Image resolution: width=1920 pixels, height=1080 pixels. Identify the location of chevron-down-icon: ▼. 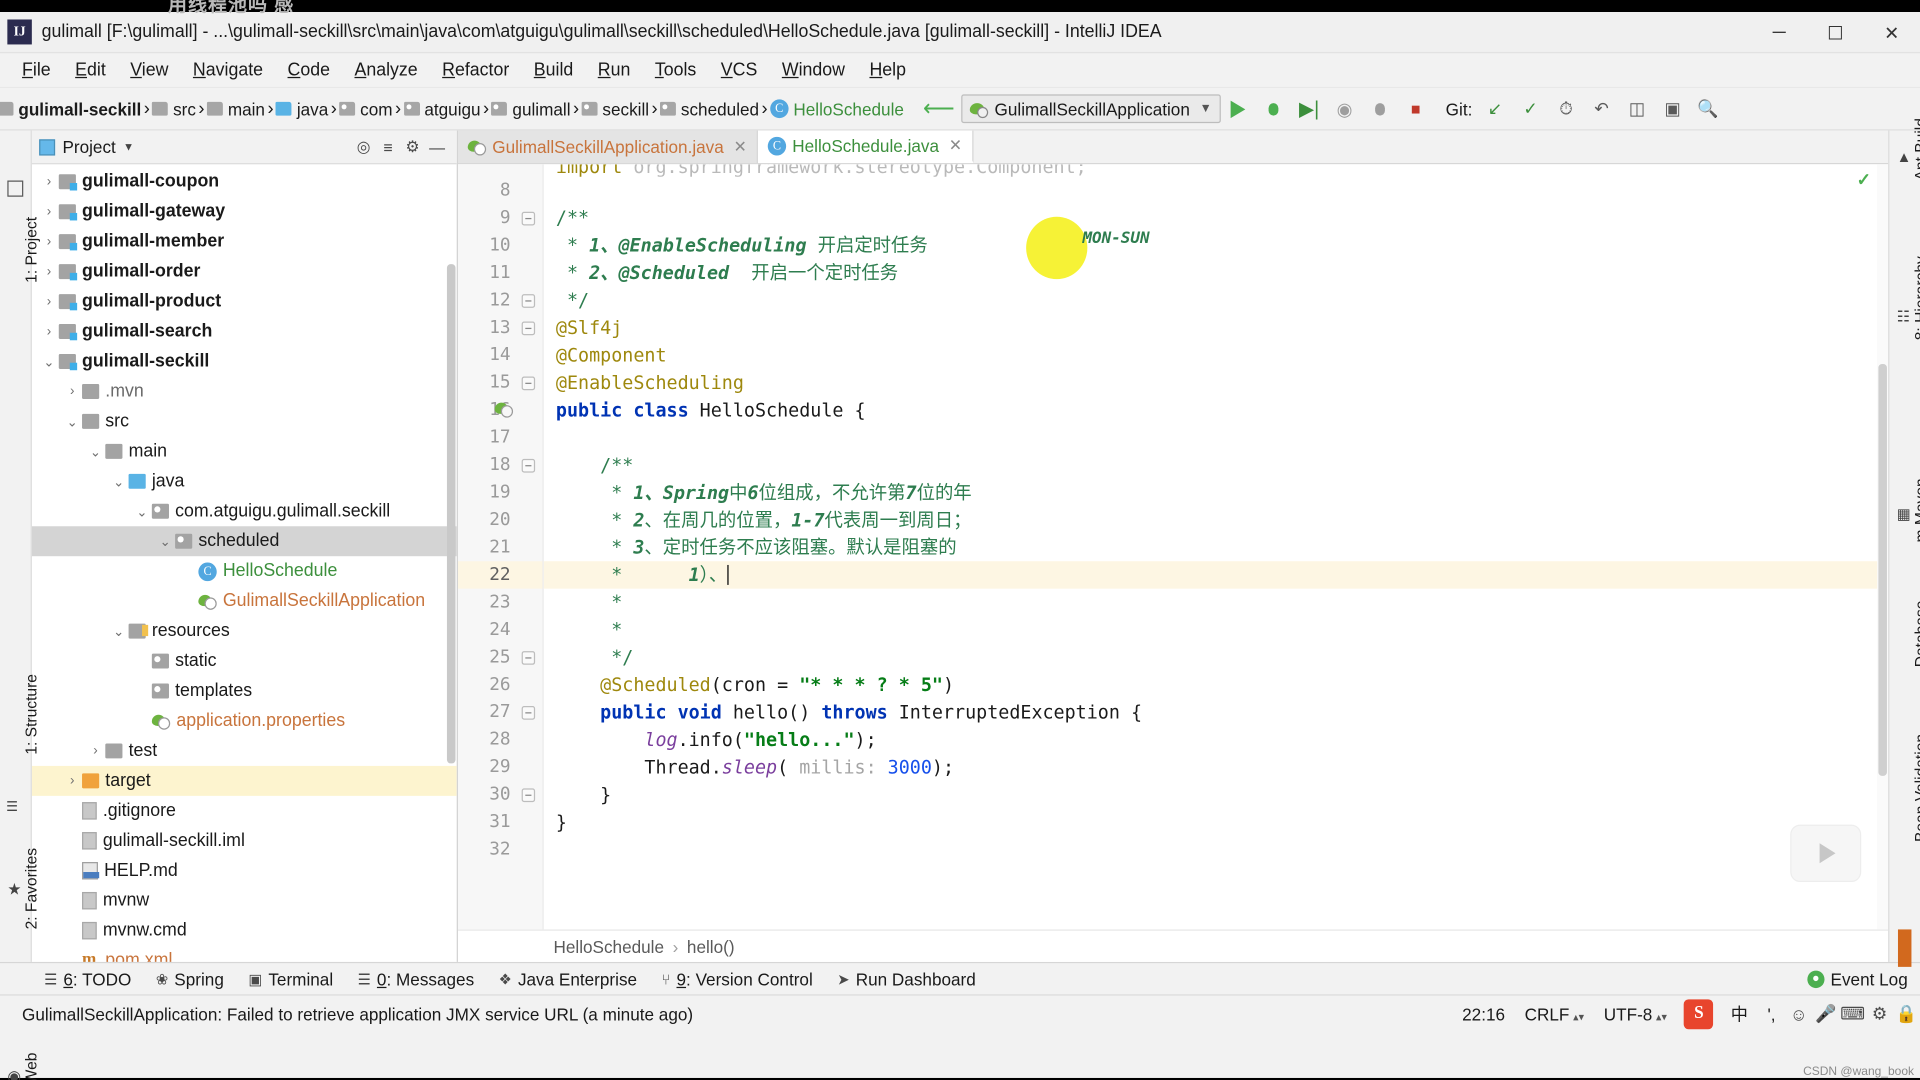
(128, 147).